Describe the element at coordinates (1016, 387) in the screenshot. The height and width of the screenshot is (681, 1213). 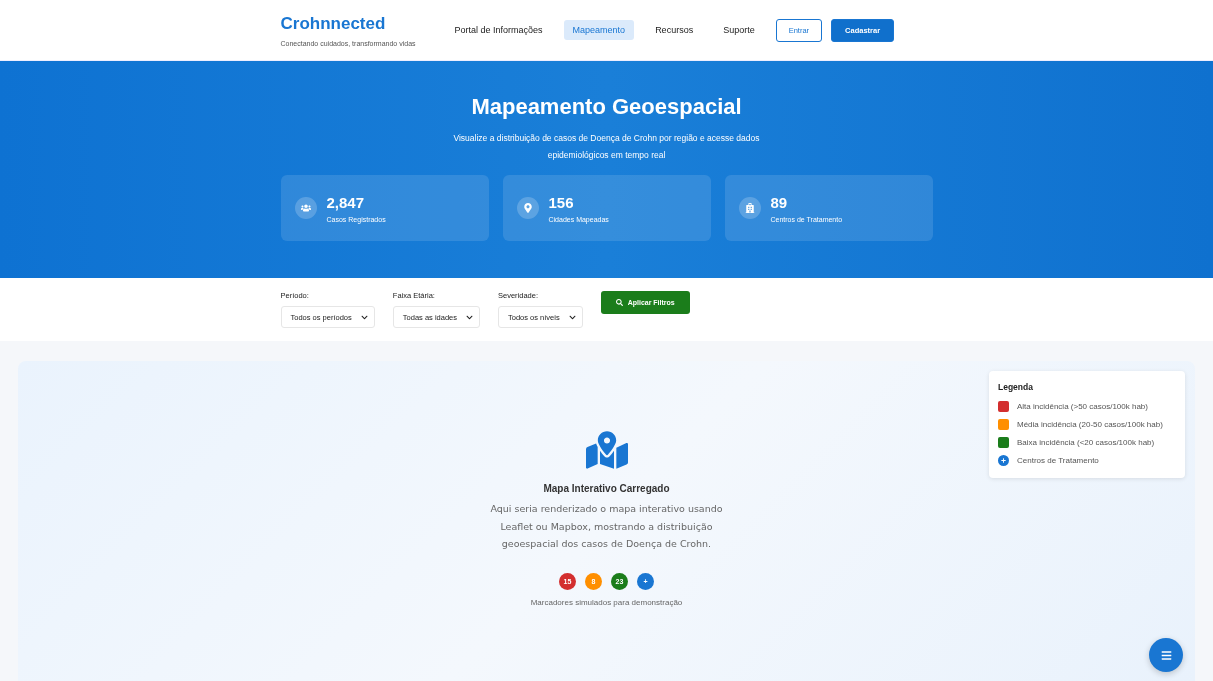
I see `legend-title: Legenda` at that location.